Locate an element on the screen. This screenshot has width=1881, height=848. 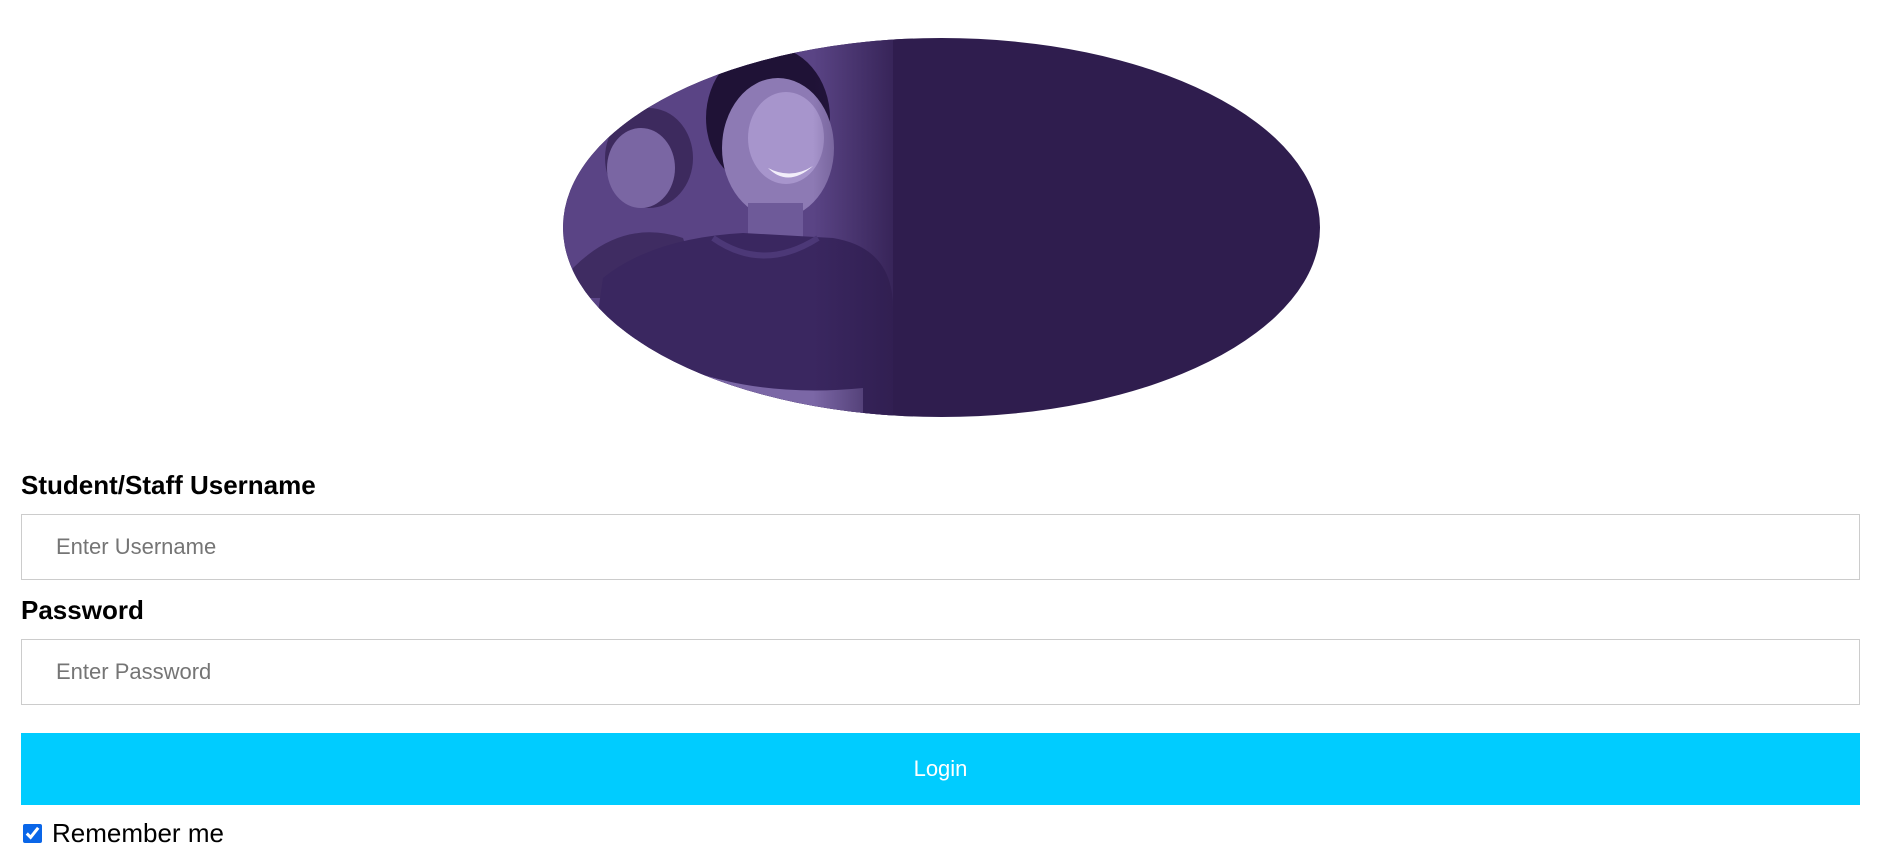
remember-me-checkbox is located at coordinates (32, 833).